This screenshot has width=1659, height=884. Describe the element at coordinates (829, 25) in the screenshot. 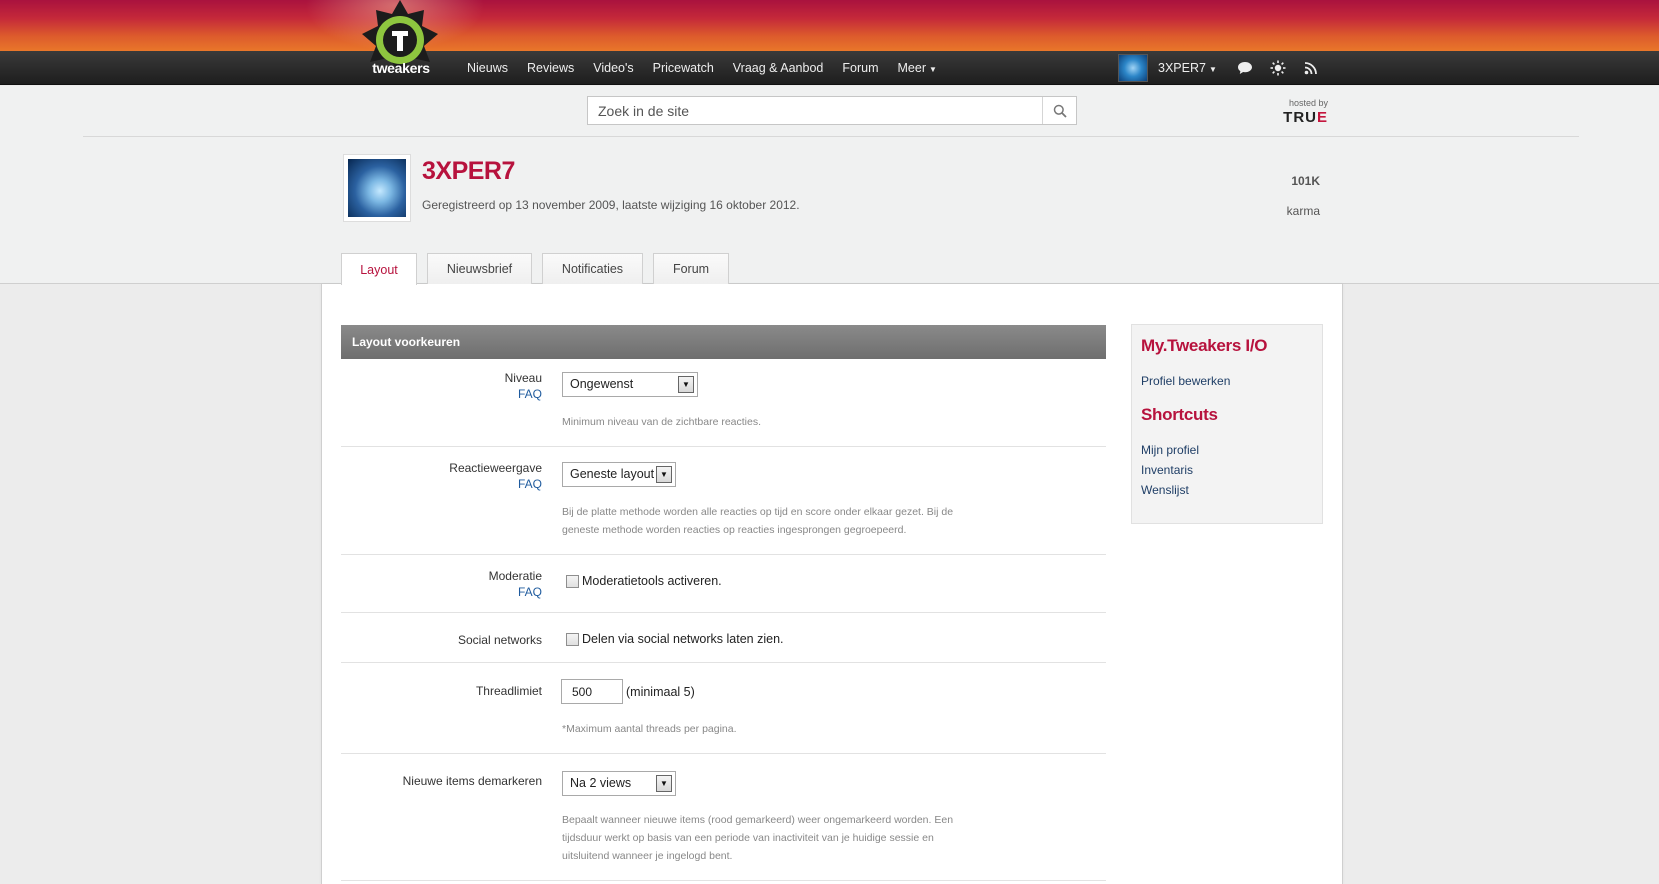

I see `top-banner` at that location.